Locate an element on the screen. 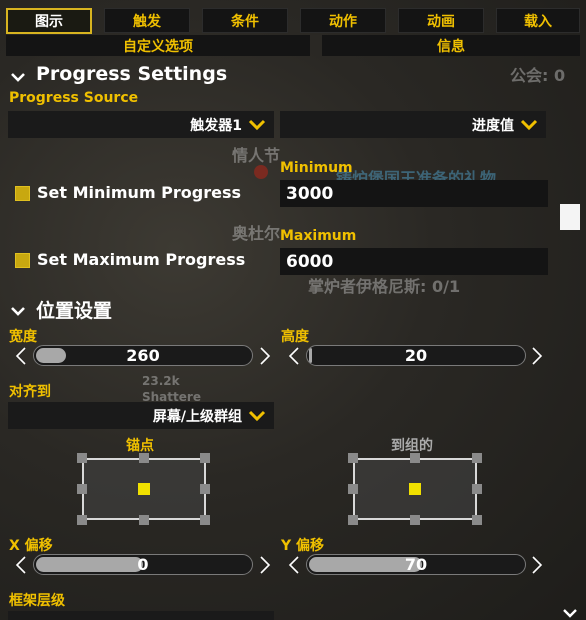  anchor-handle-top is located at coordinates (144, 458).